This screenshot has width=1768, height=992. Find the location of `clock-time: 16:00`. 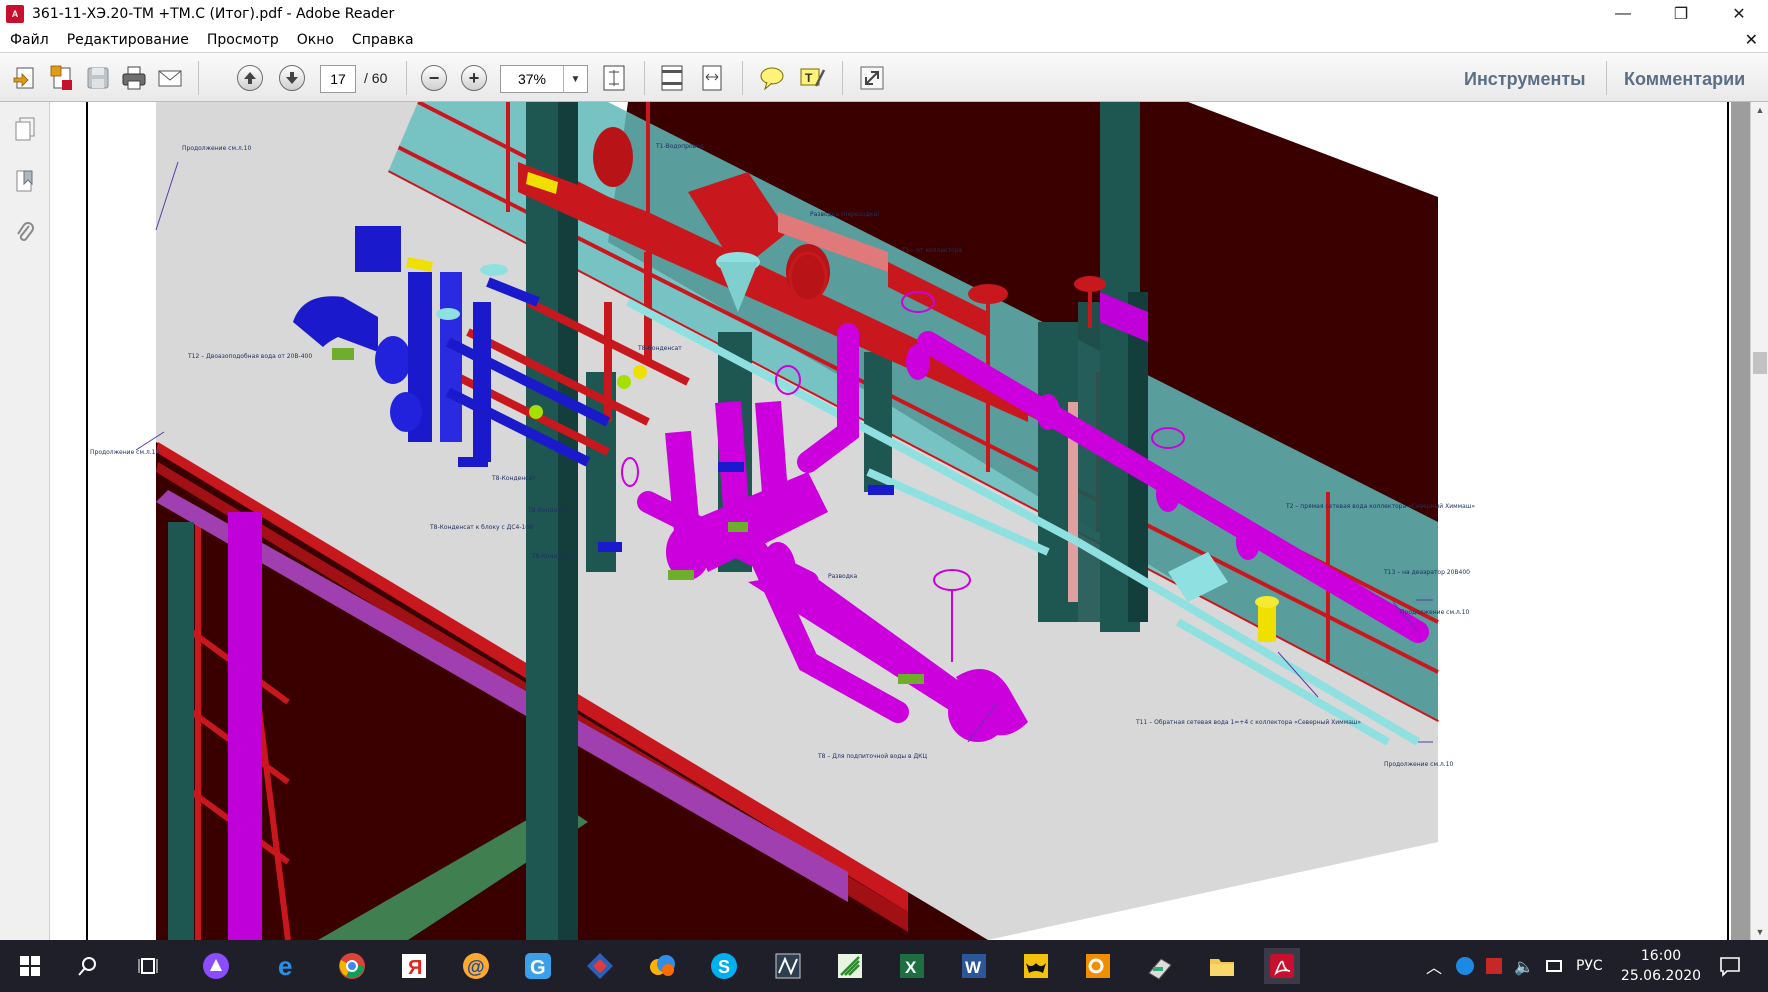

clock-time: 16:00 is located at coordinates (1661, 956).